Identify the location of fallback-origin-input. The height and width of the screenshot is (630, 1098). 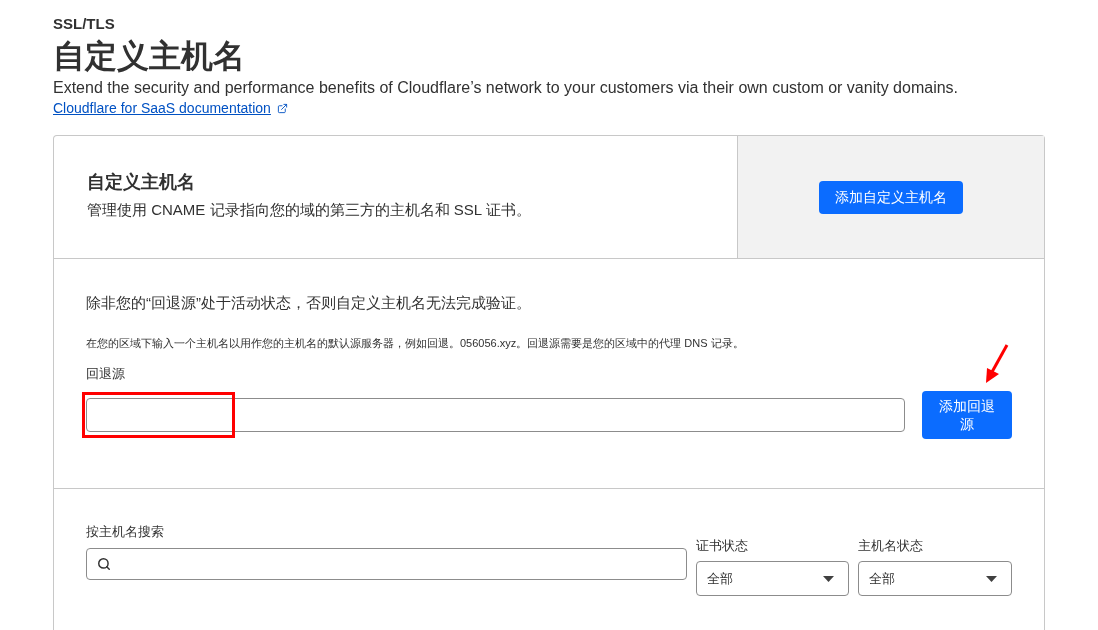
(495, 415).